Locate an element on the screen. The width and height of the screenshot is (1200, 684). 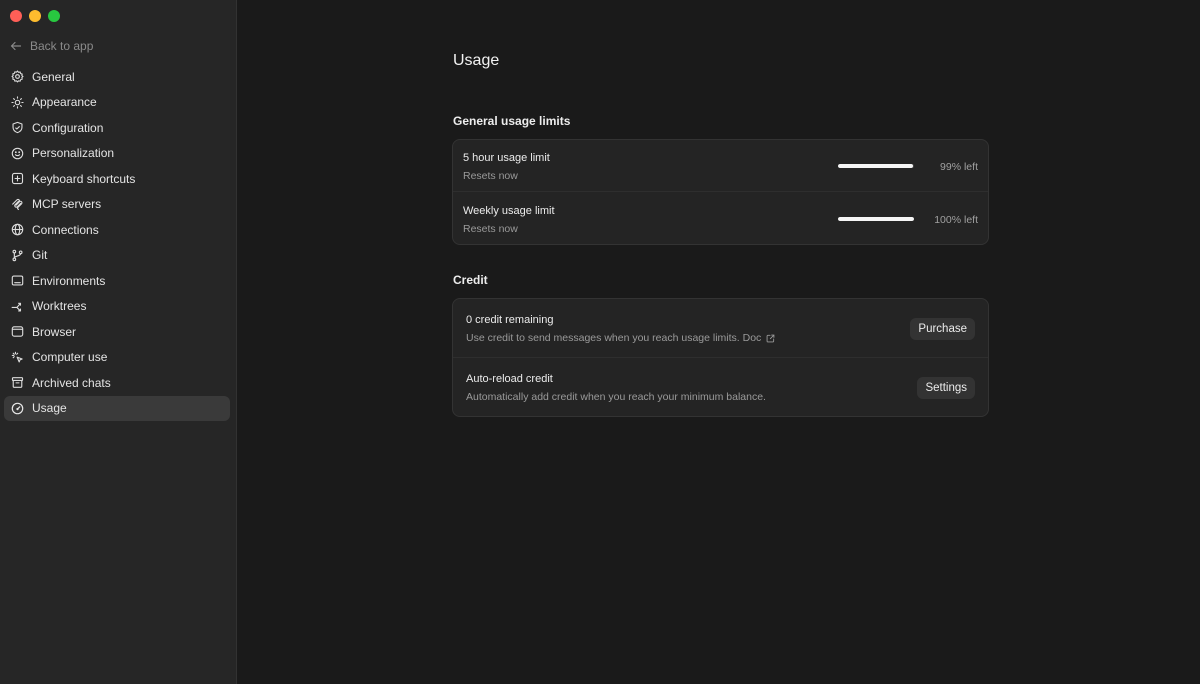
minimize-window-button is located at coordinates (35, 16).